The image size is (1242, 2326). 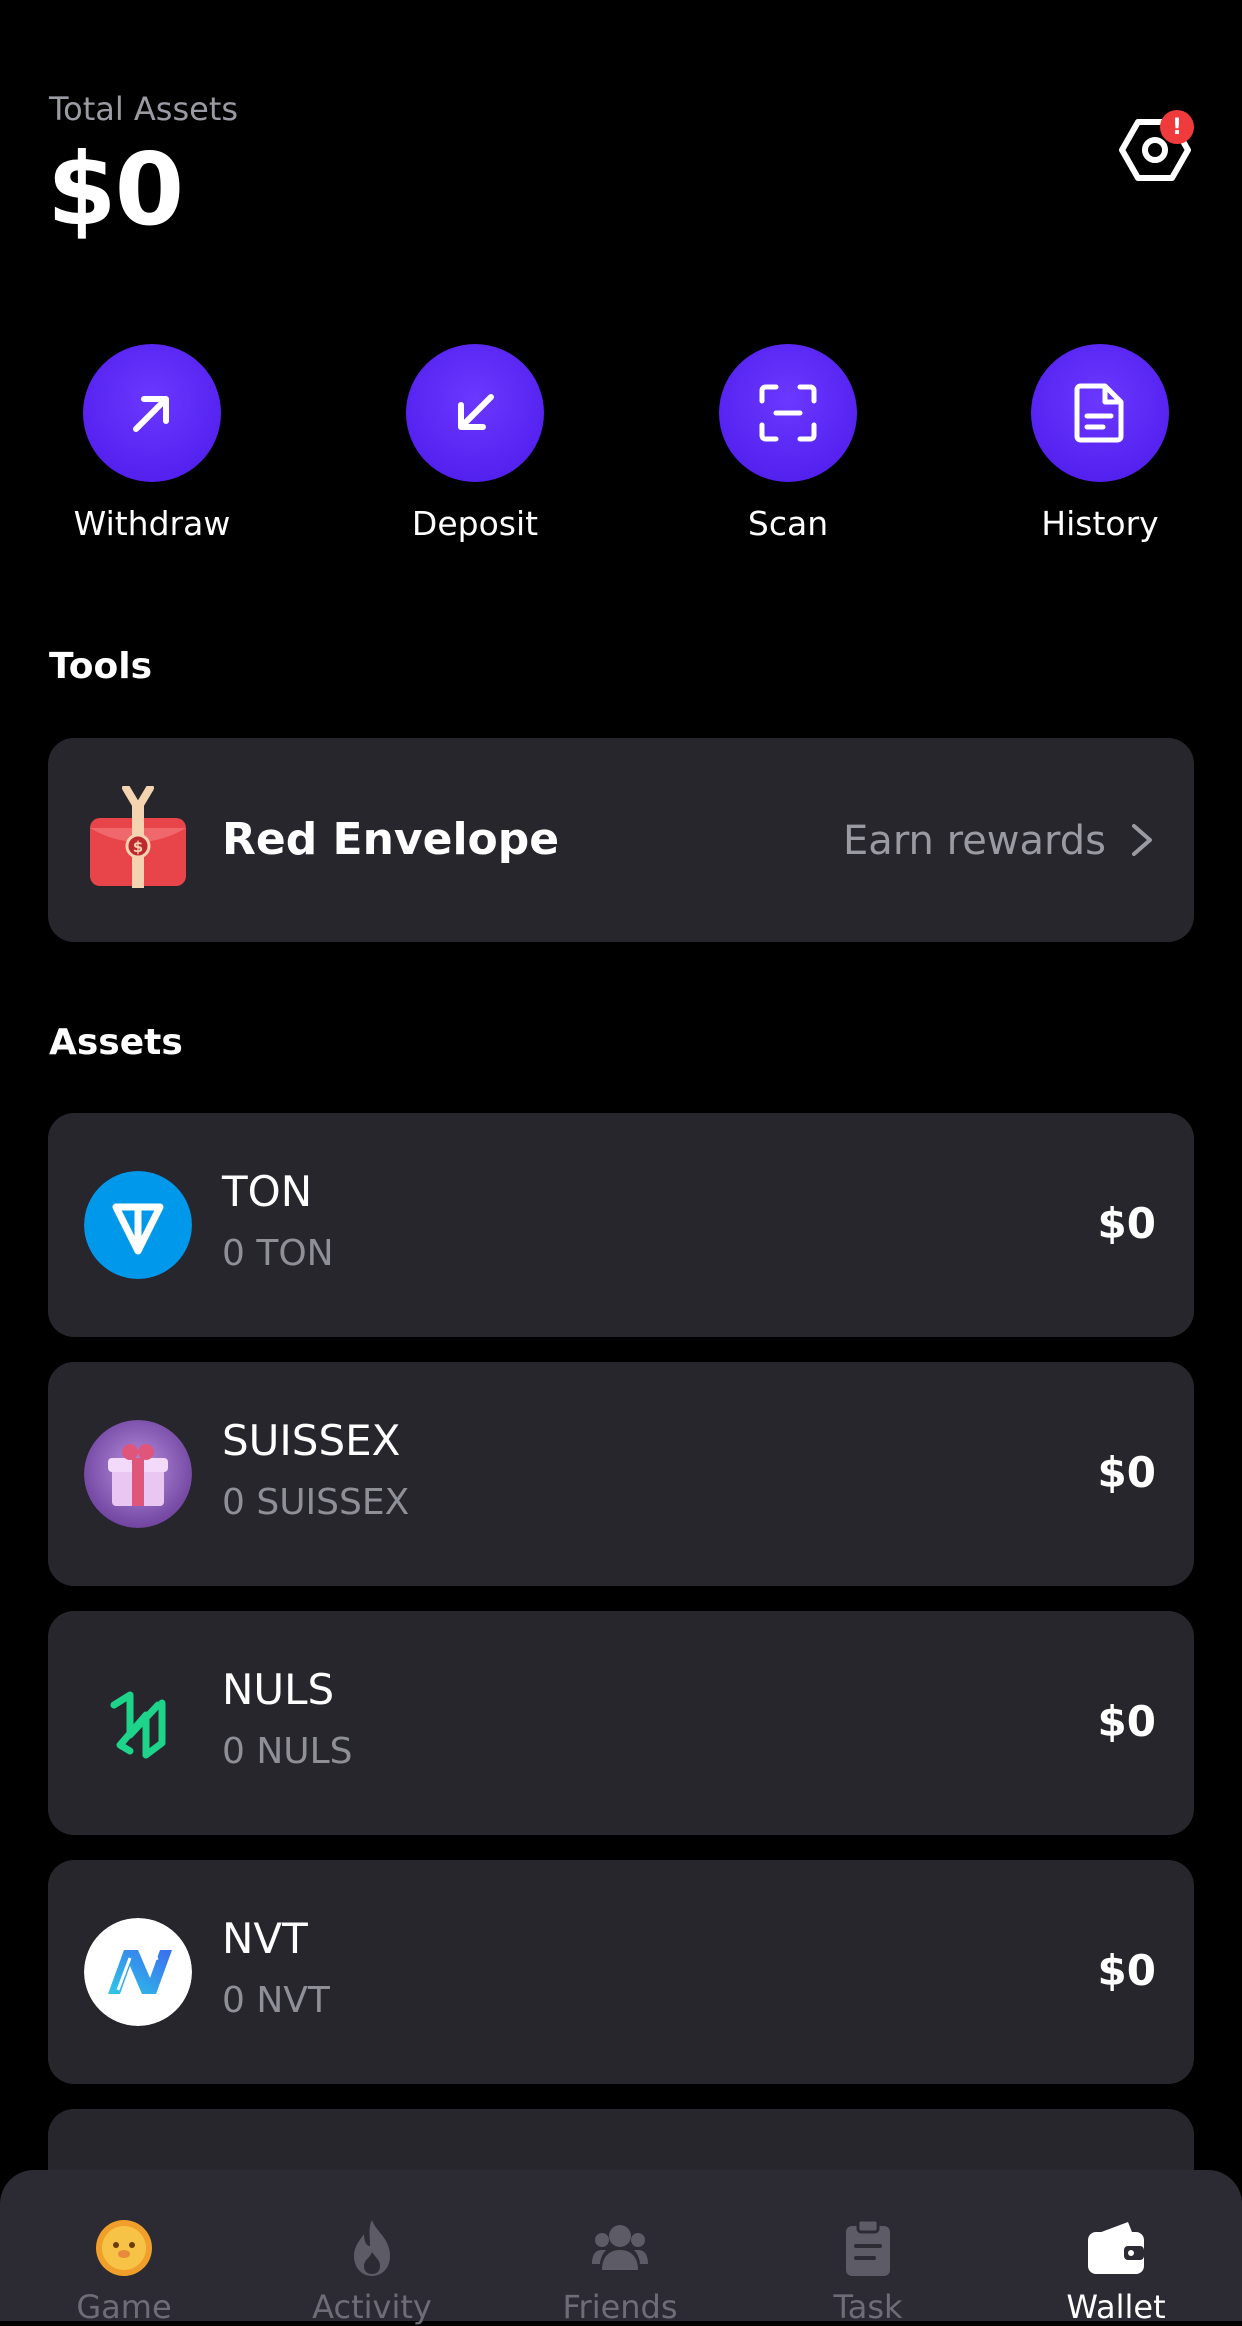 I want to click on scan-icon, so click(x=788, y=413).